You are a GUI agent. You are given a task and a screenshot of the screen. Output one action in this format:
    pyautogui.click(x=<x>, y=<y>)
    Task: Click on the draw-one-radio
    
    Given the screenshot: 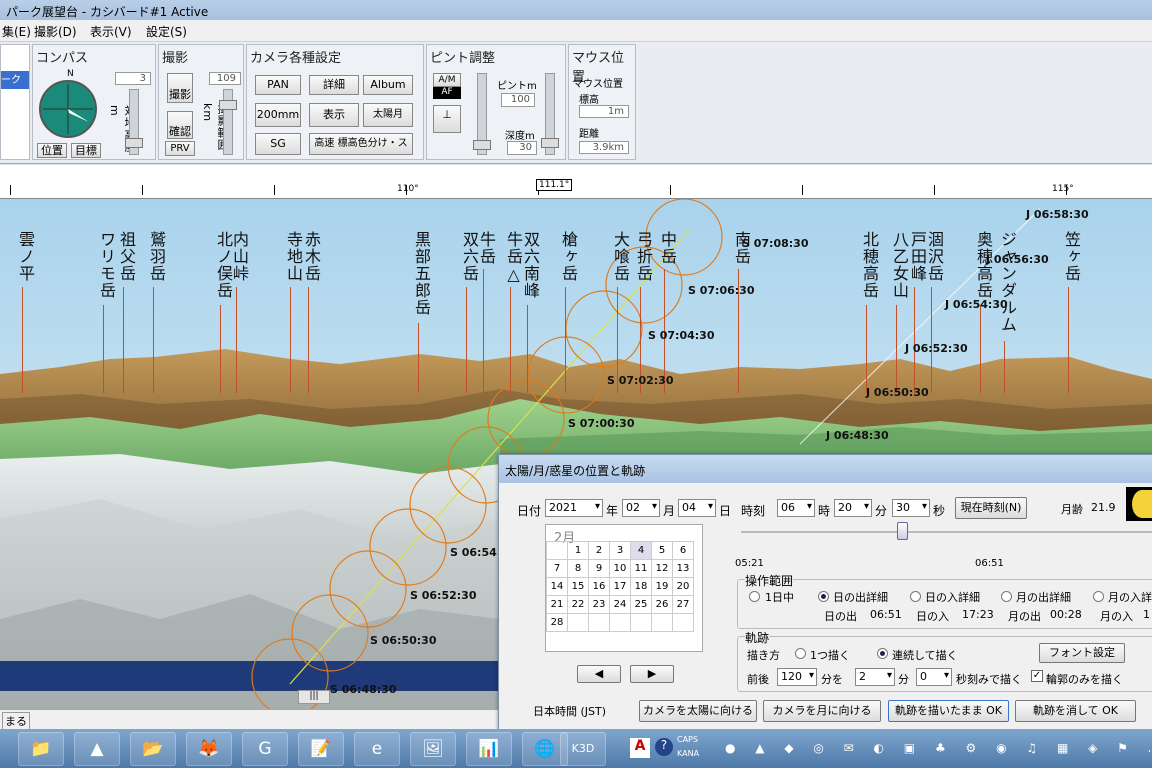 What is the action you would take?
    pyautogui.click(x=800, y=653)
    